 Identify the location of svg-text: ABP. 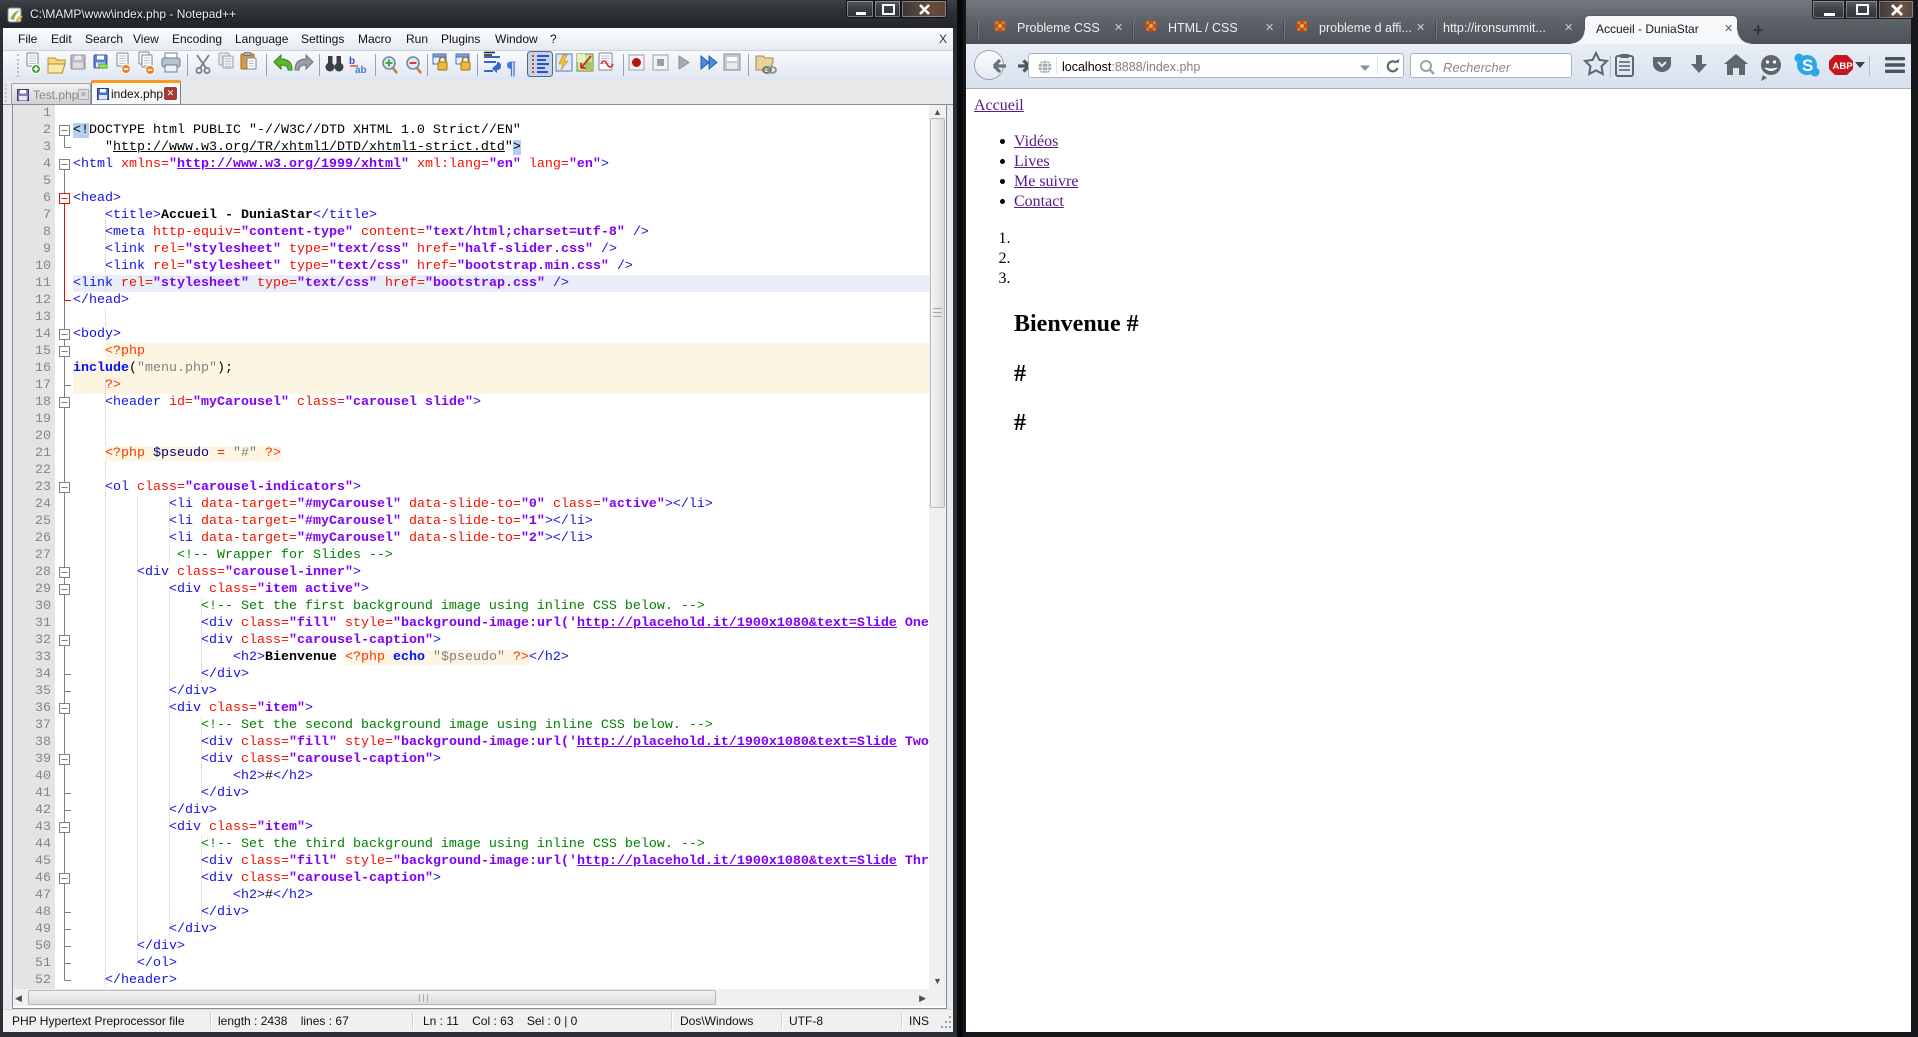
(1843, 66).